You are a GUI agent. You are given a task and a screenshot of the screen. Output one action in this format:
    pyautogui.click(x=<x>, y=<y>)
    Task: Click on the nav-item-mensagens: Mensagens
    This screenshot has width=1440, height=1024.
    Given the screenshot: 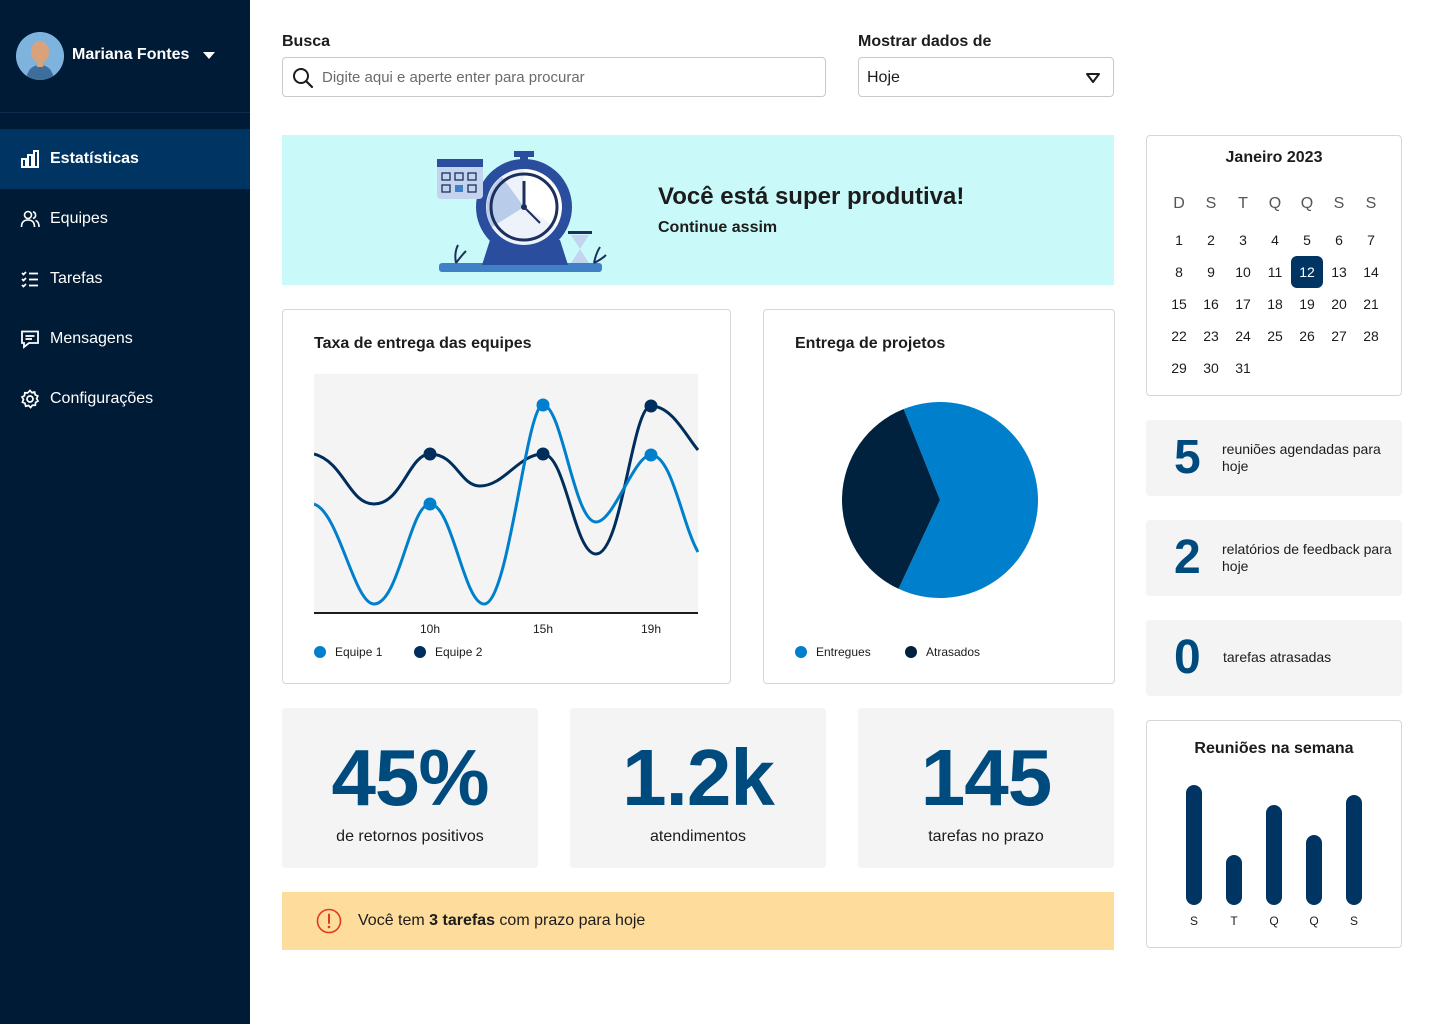 What is the action you would take?
    pyautogui.click(x=125, y=339)
    